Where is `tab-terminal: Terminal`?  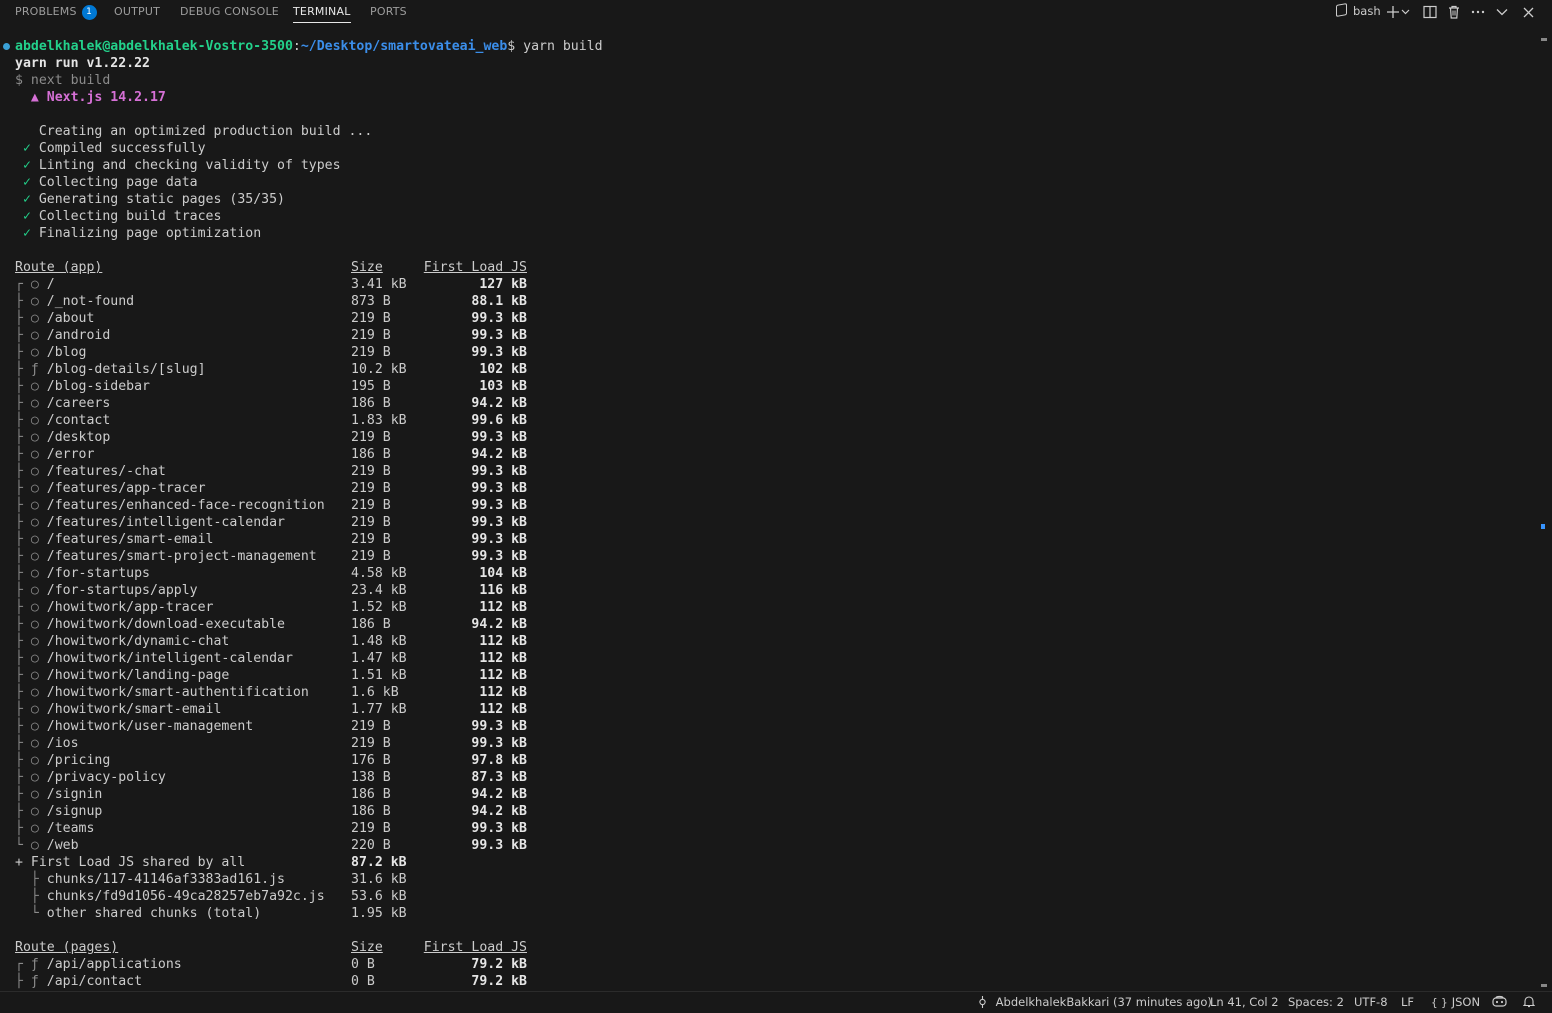 tab-terminal: Terminal is located at coordinates (322, 12).